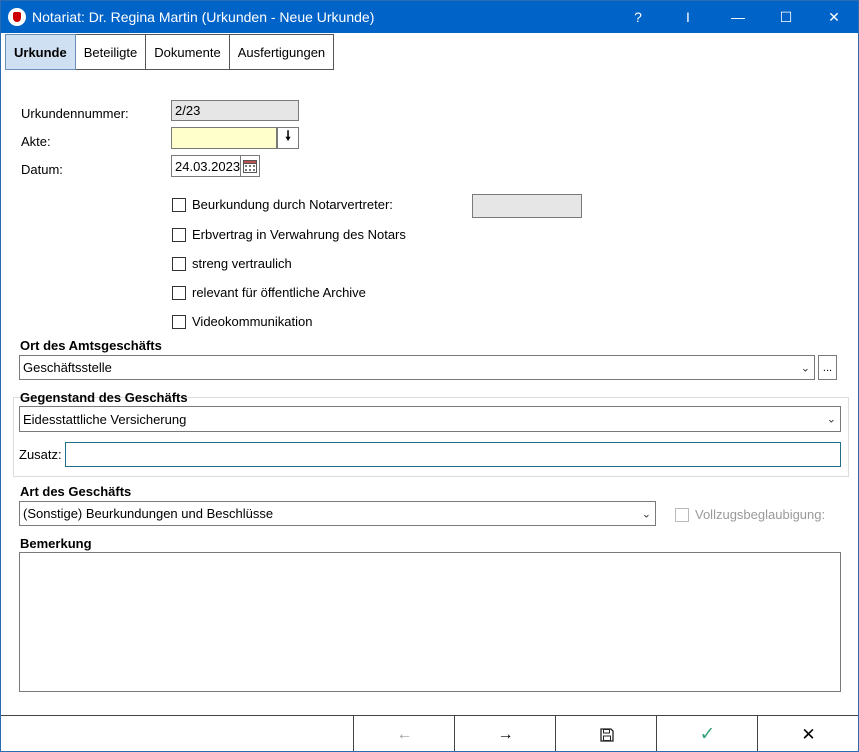  What do you see at coordinates (282, 52) in the screenshot?
I see `tab-ausfertigungen: Ausfertigungen` at bounding box center [282, 52].